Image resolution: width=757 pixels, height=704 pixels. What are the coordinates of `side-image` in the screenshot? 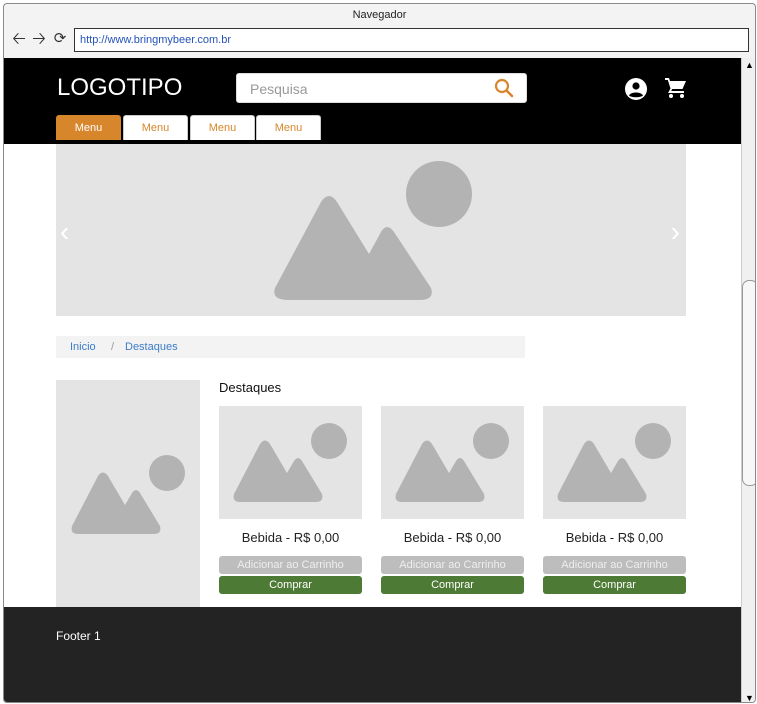 It's located at (128, 494).